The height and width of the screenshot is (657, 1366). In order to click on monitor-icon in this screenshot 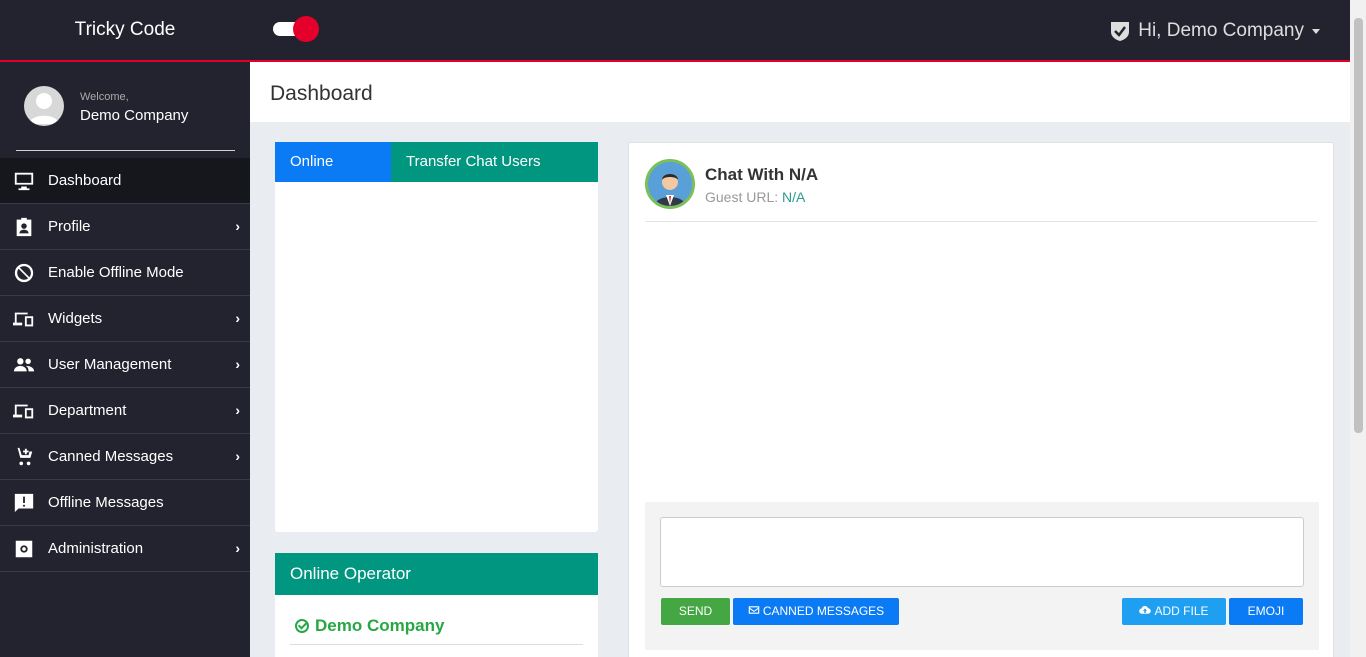, I will do `click(24, 181)`.